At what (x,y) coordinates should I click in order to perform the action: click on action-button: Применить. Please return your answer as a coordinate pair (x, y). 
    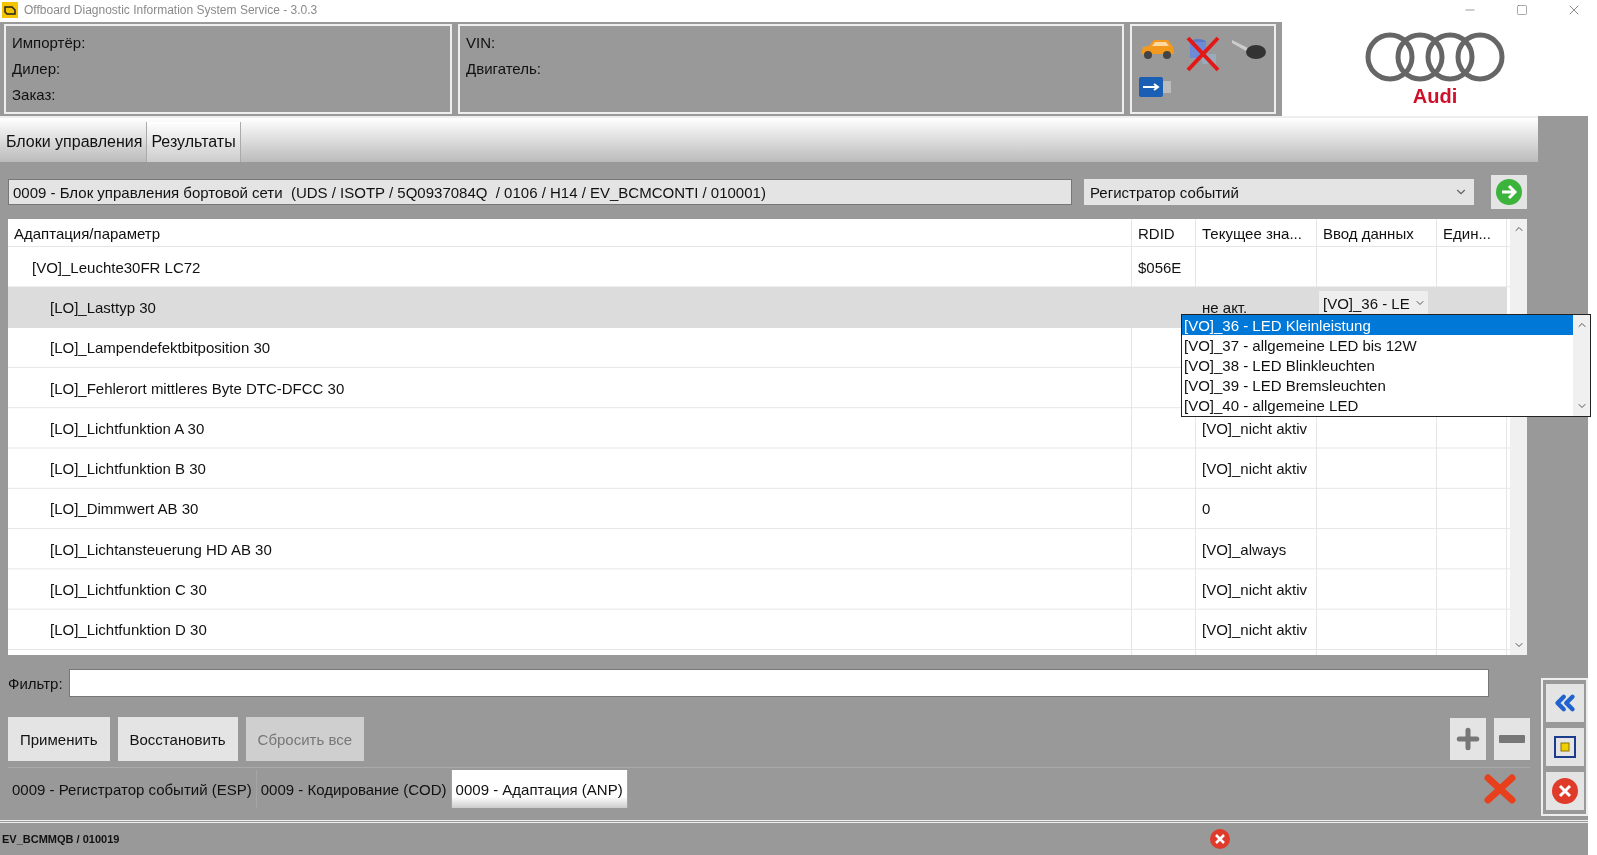
    Looking at the image, I should click on (59, 739).